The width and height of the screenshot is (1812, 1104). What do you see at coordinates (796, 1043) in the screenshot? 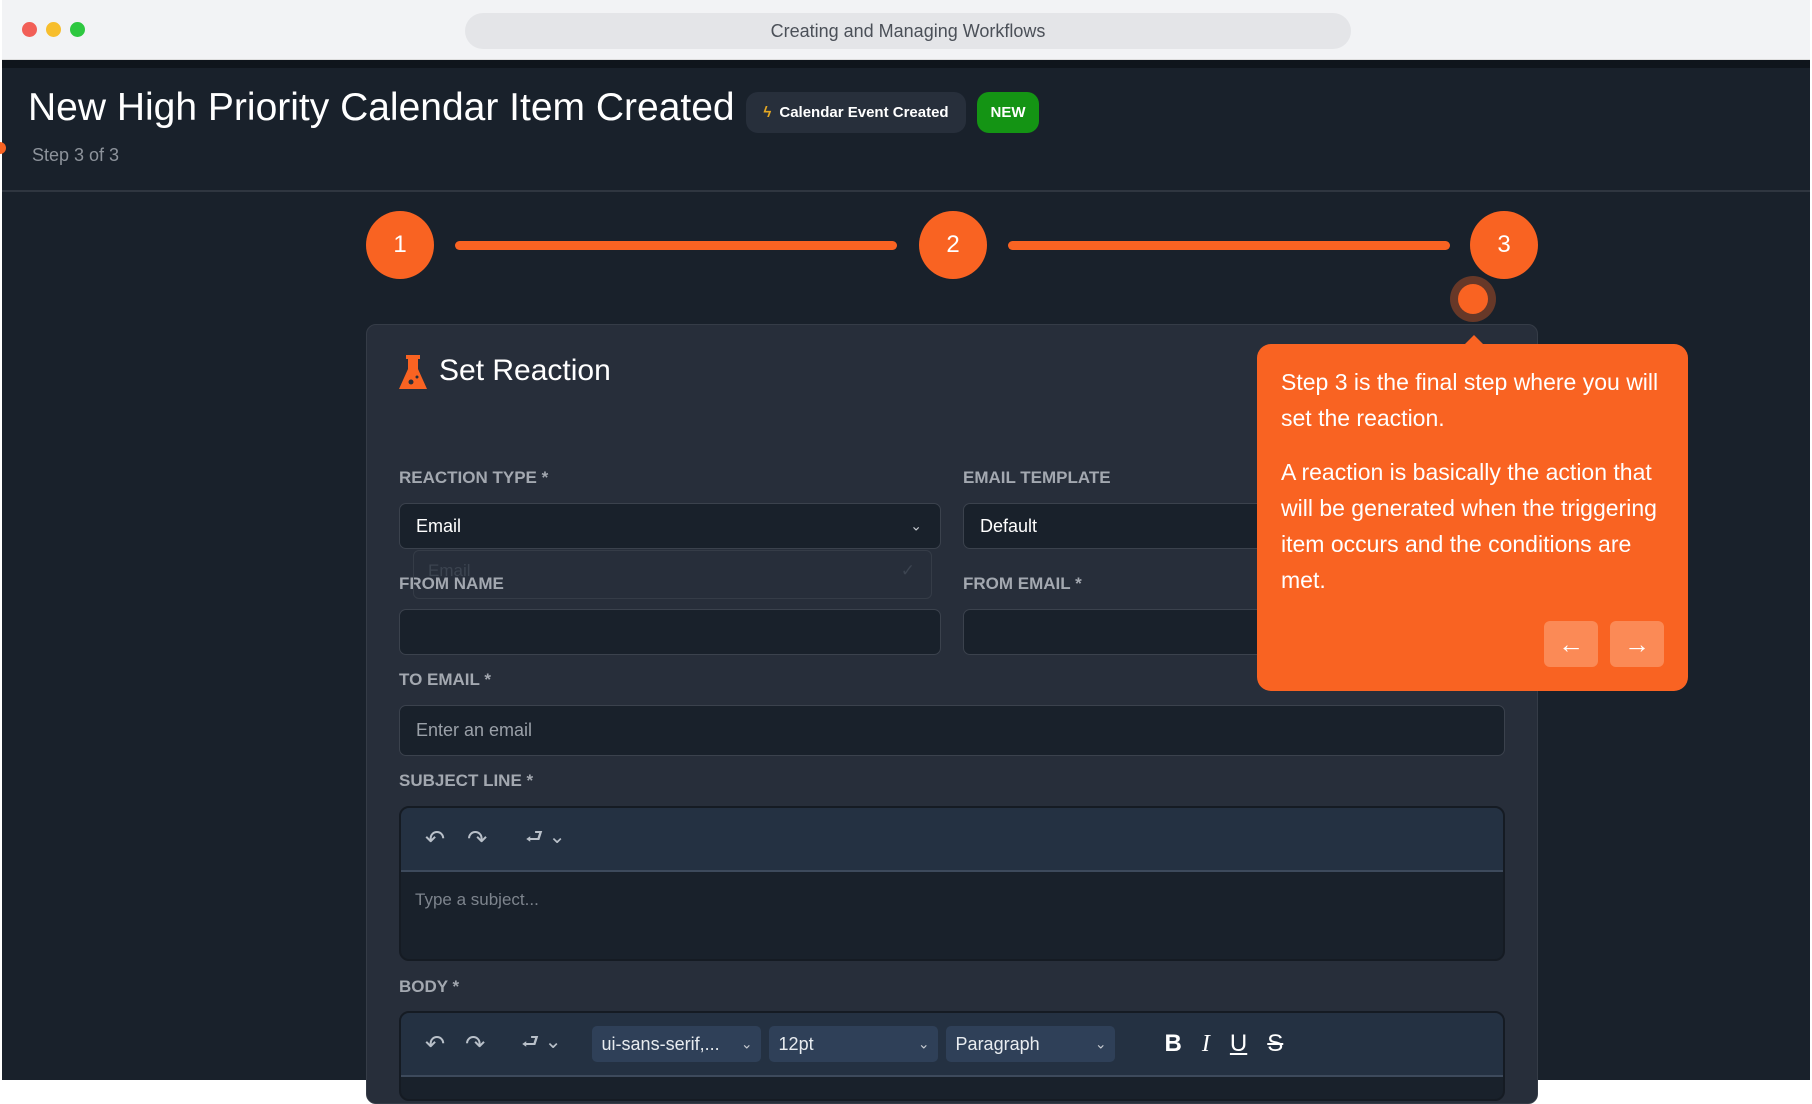
I see `font-size-value: 12pt` at bounding box center [796, 1043].